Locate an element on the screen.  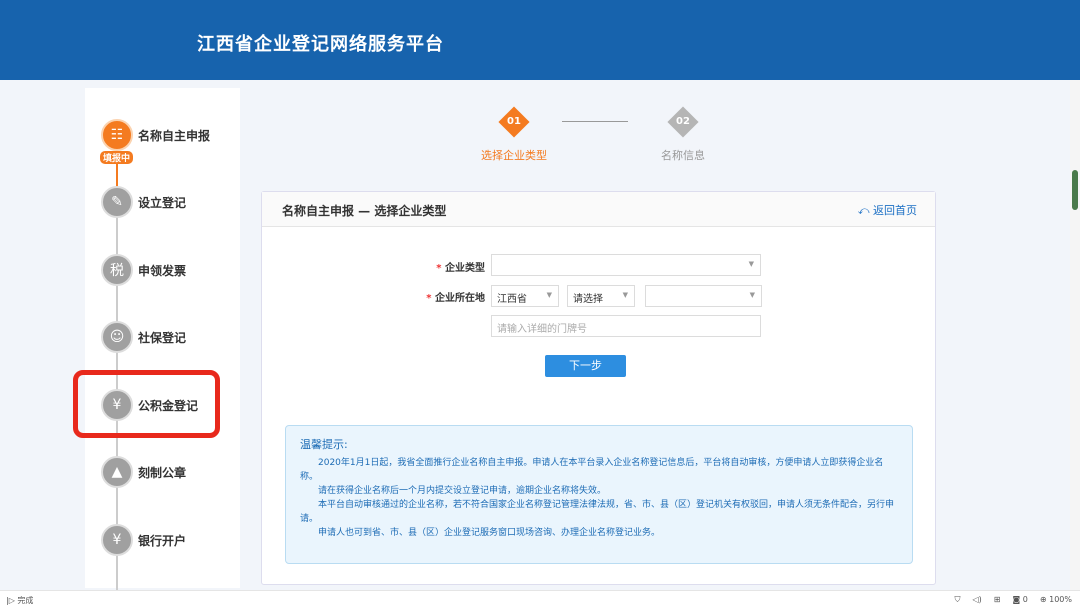
company-type-select: ▼ is located at coordinates (626, 265).